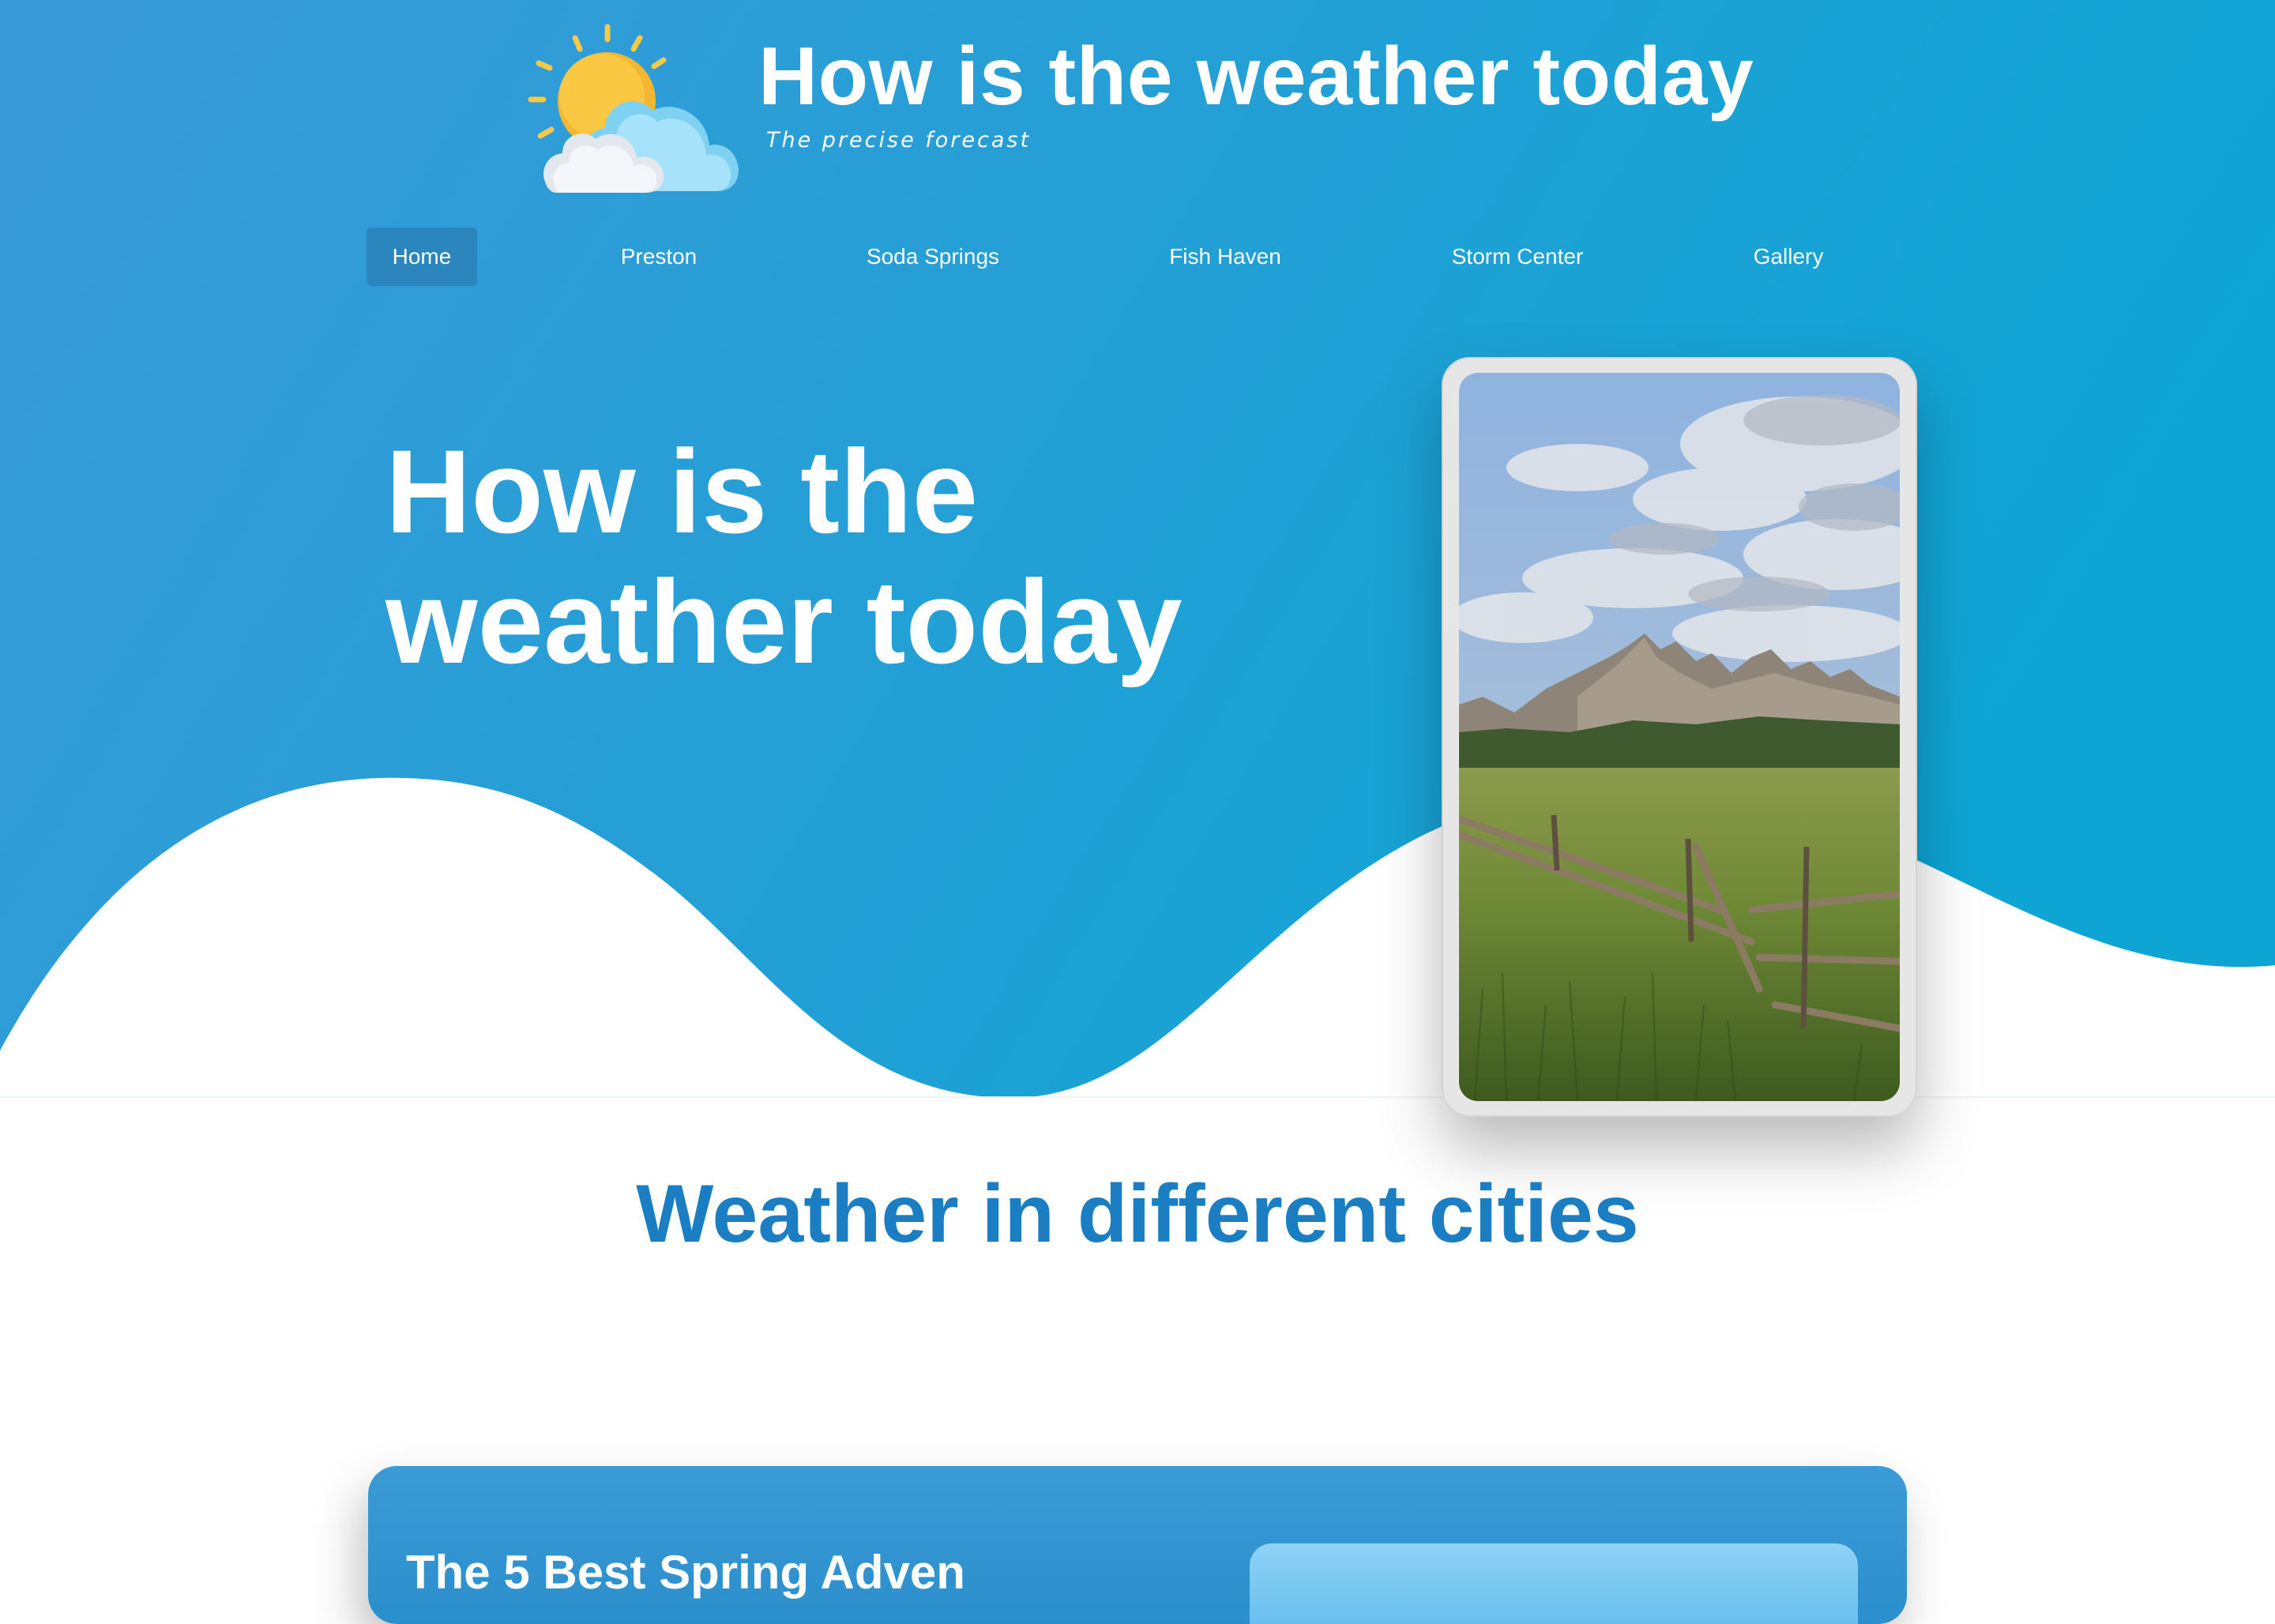  Describe the element at coordinates (659, 256) in the screenshot. I see `nav-item-preston: Preston` at that location.